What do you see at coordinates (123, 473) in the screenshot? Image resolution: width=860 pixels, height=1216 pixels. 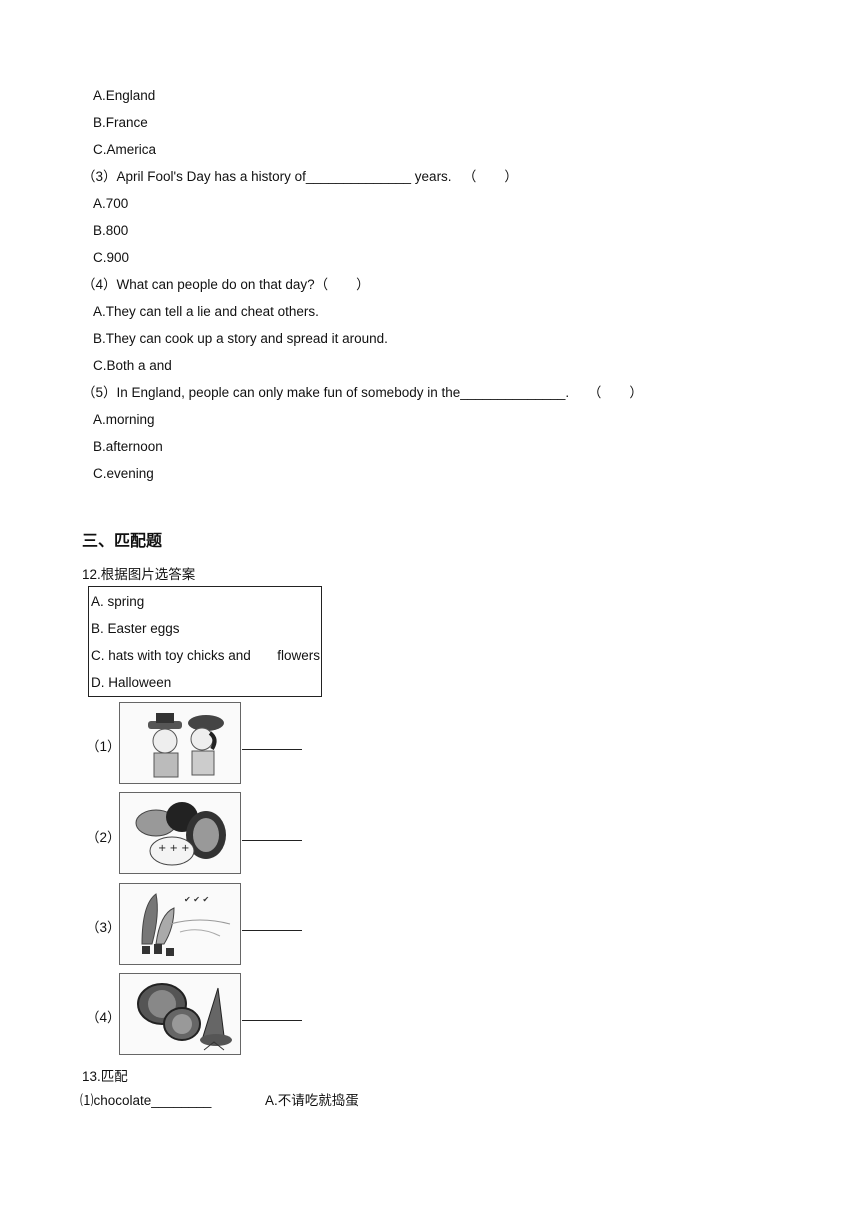 I see `q5-option-c: C.evening` at bounding box center [123, 473].